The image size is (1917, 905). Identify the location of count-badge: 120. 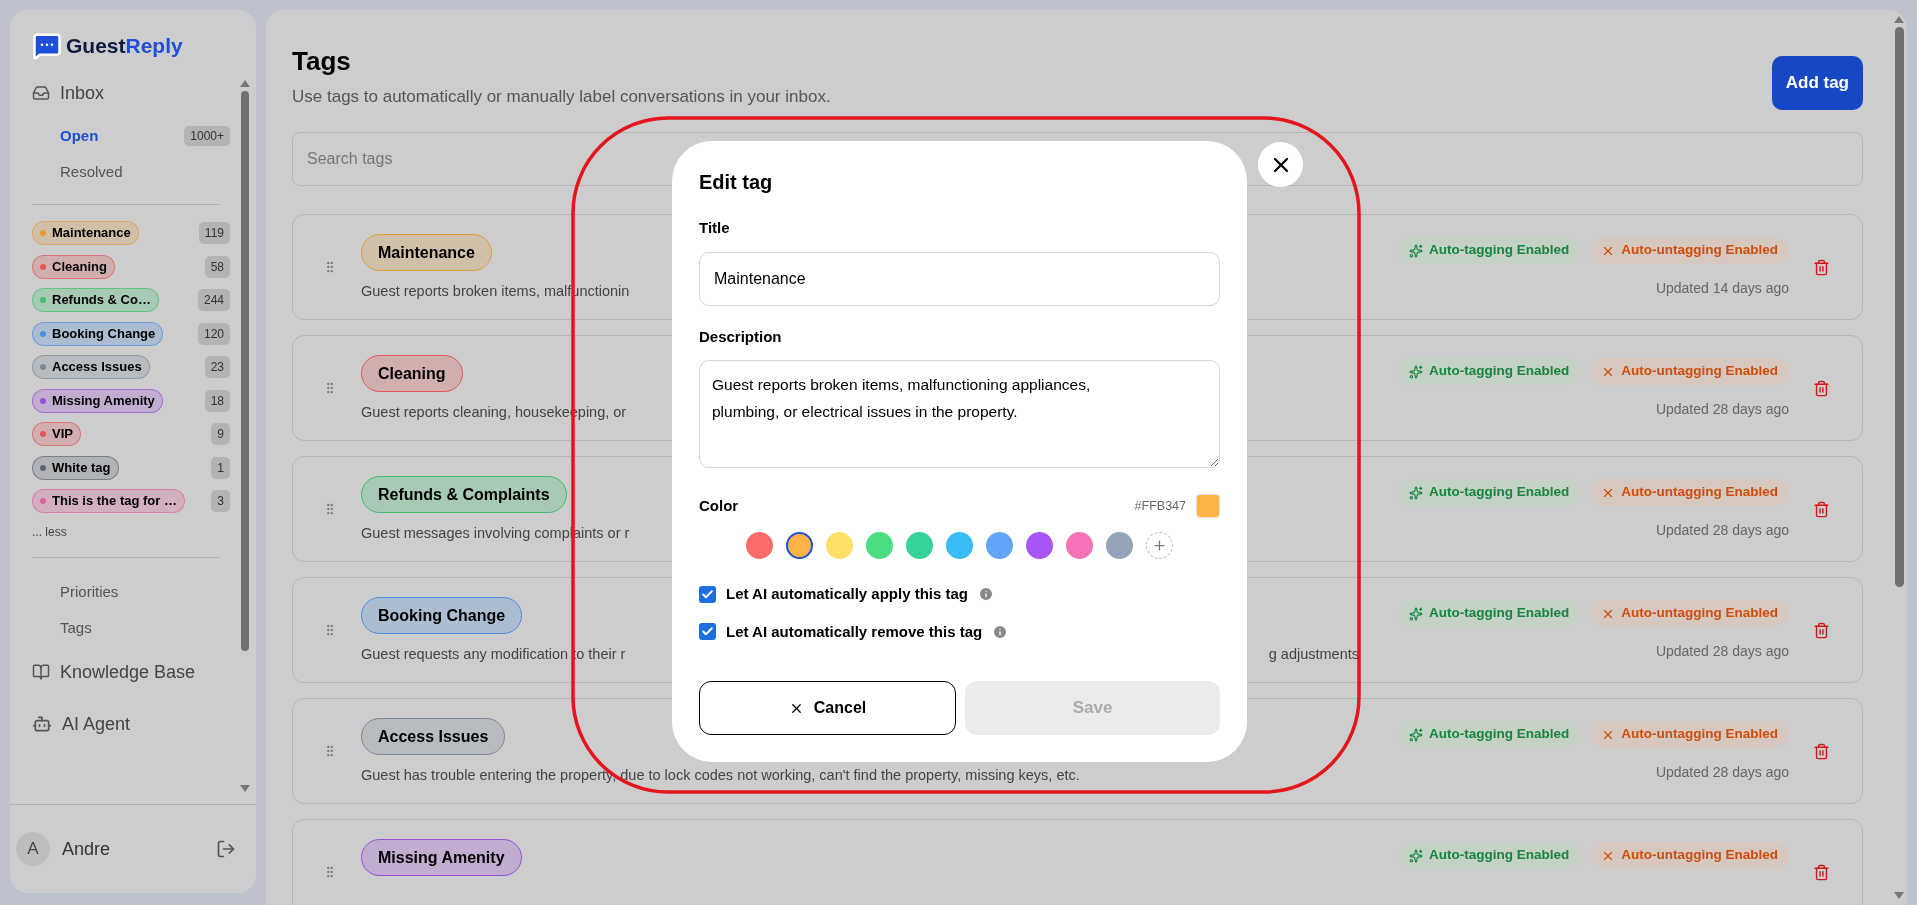
(213, 333).